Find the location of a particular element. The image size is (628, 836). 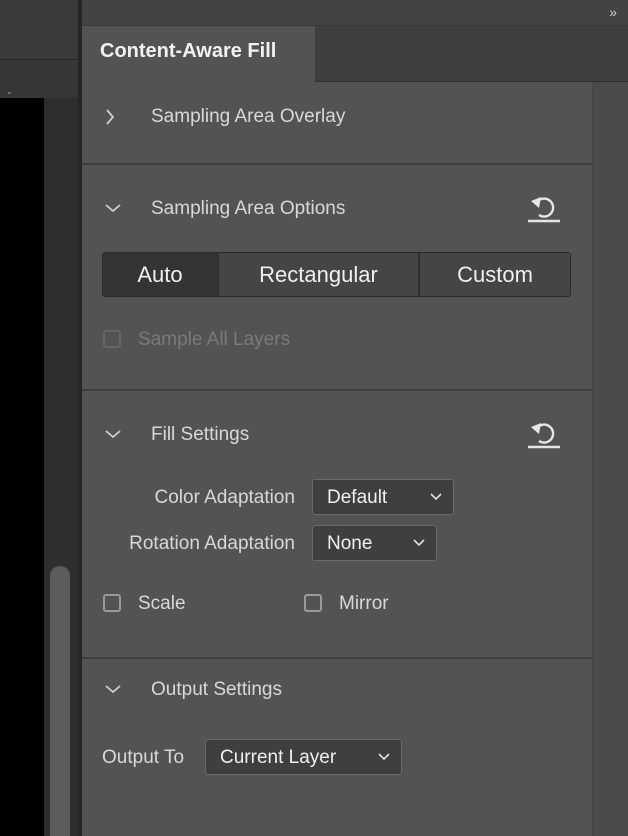

sample-all-layers-checkbox is located at coordinates (112, 339).